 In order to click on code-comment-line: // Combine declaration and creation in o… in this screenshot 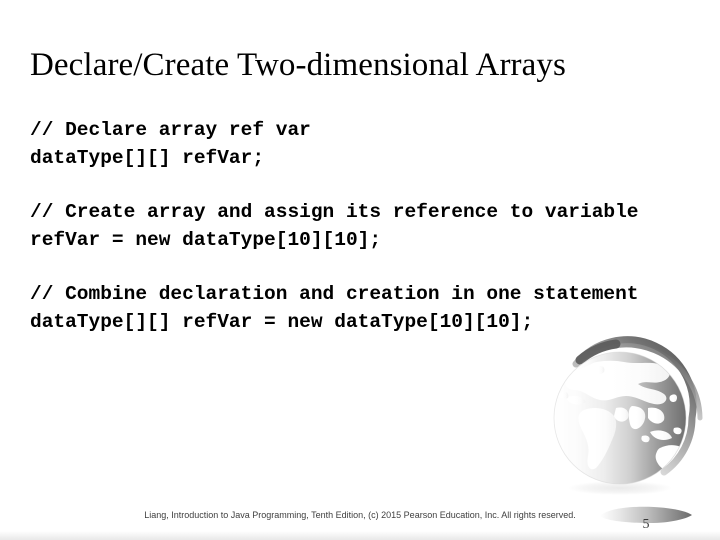, I will do `click(334, 294)`.